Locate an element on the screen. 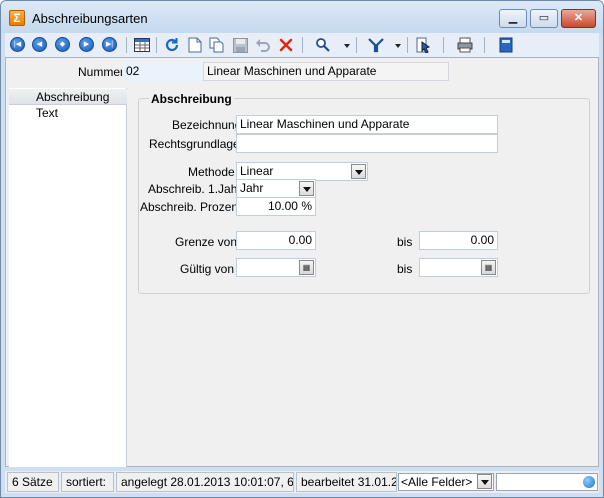 Image resolution: width=604 pixels, height=498 pixels. search-icon is located at coordinates (323, 45).